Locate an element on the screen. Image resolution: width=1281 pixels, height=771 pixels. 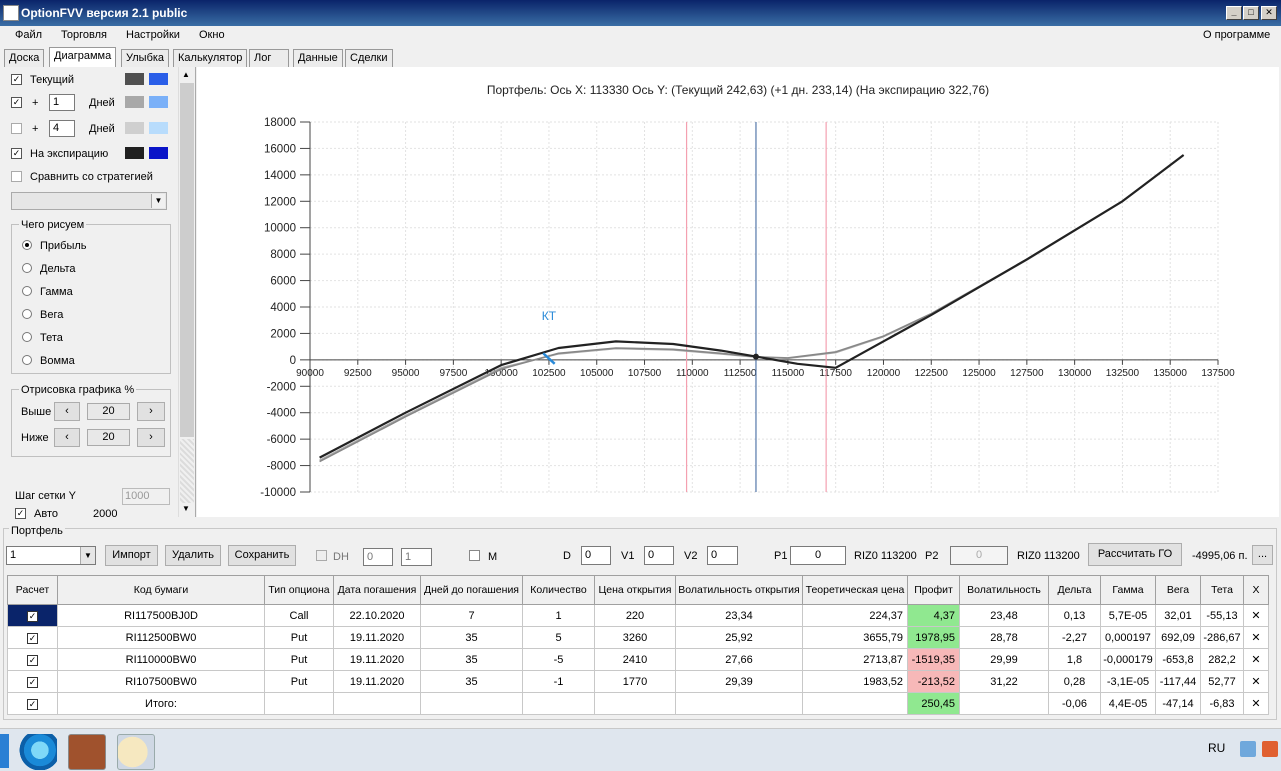
tab-board: Доска is located at coordinates (24, 58).